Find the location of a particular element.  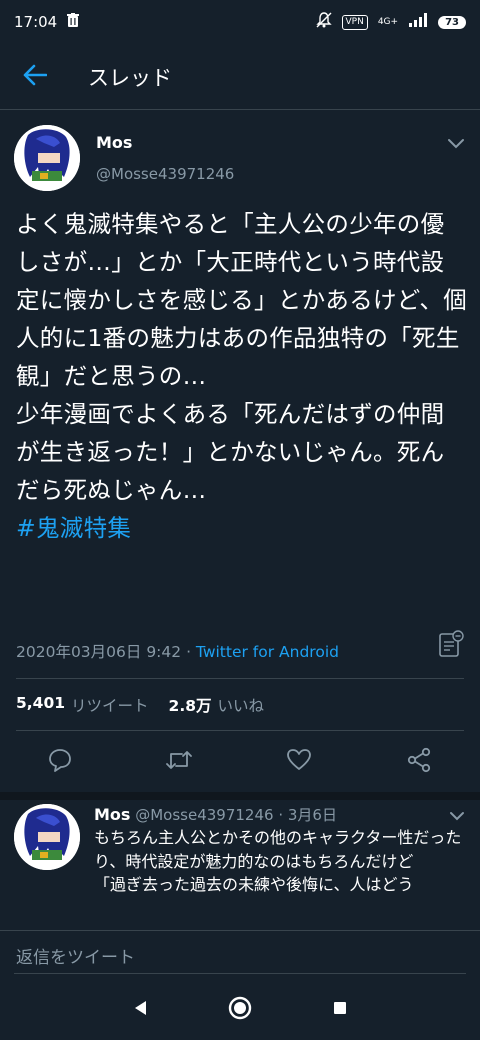

tweet-stats: 5,401 リツイート 2.8万 いいね is located at coordinates (140, 705).